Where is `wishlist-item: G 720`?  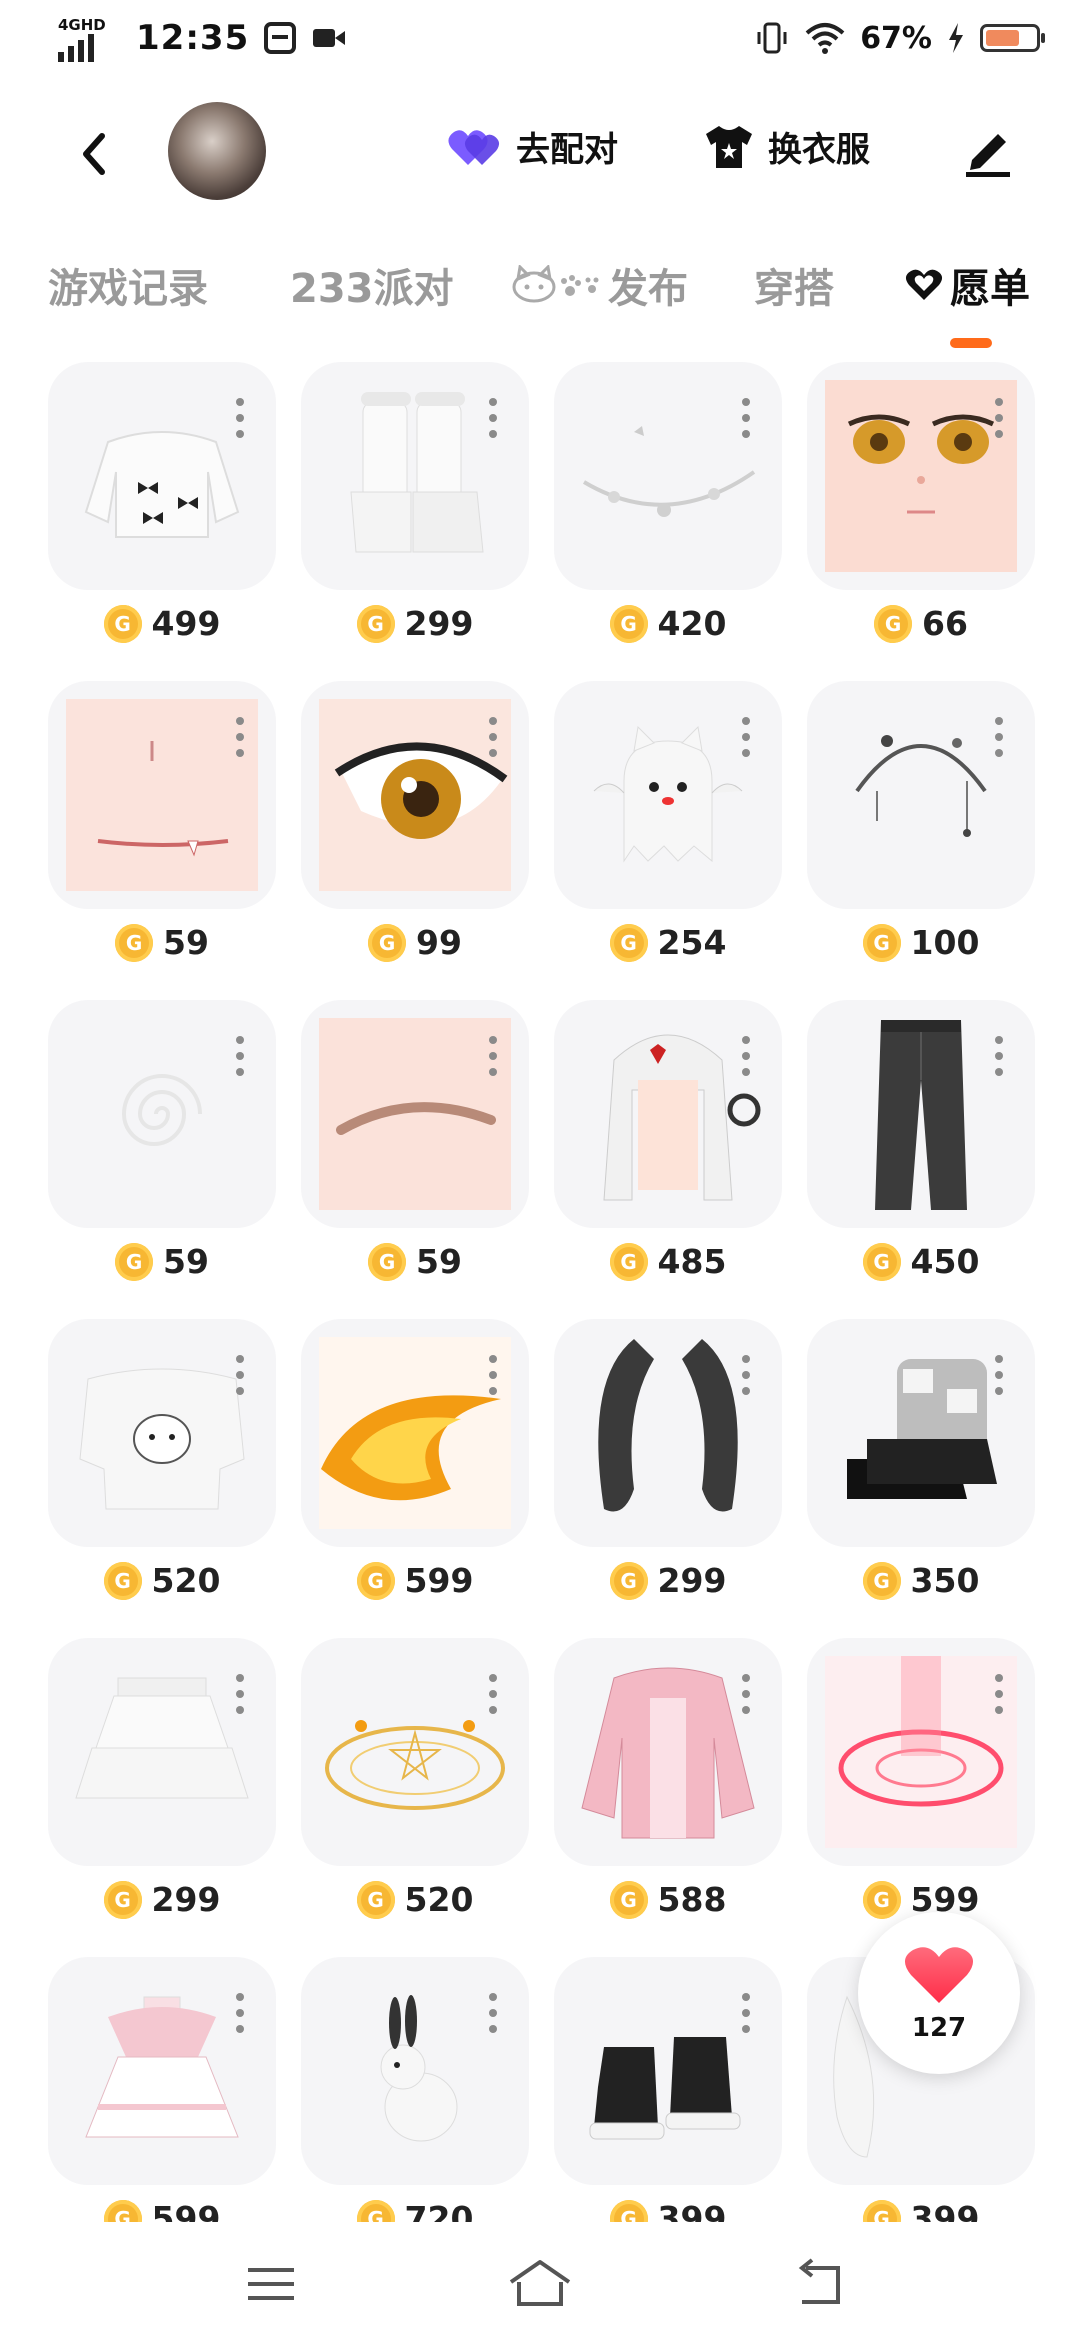 wishlist-item: G 720 is located at coordinates (415, 2089).